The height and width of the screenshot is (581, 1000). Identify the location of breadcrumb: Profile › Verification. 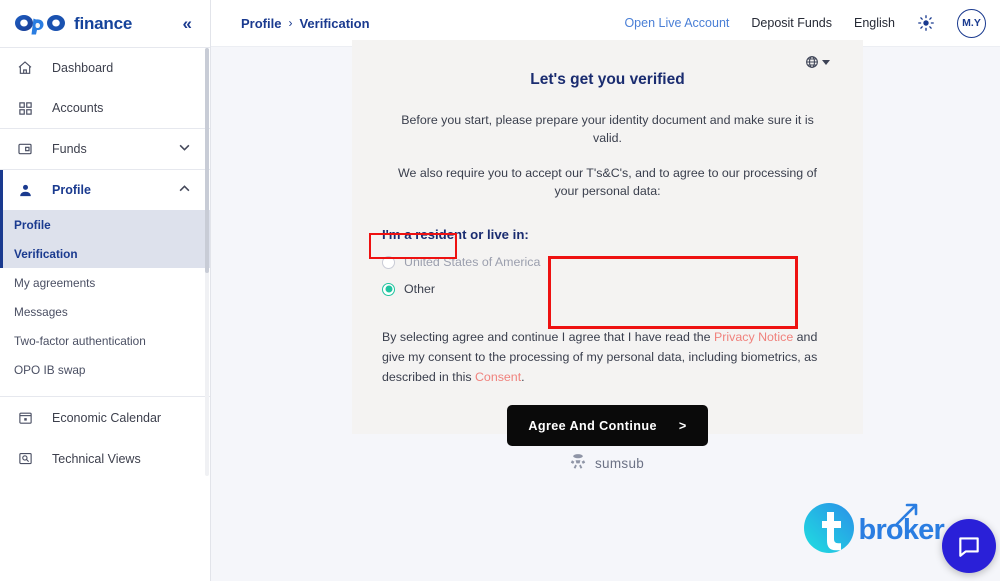
(305, 23).